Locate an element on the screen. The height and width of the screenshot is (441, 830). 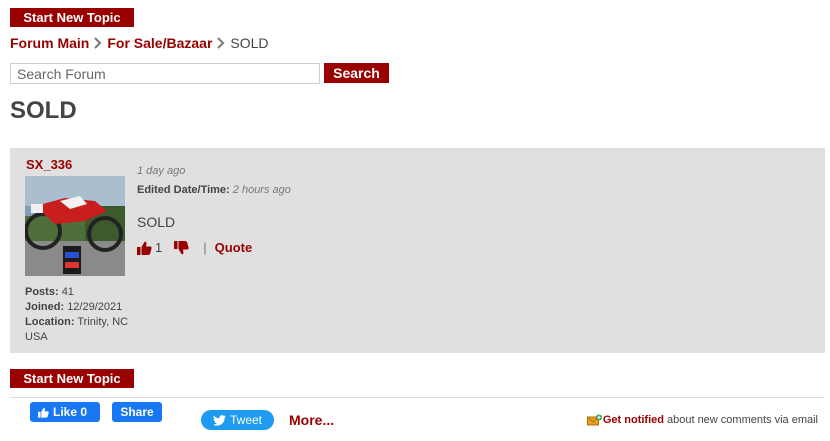
breadcrumb: Forum Main For Sale/Bazaar SOLD is located at coordinates (139, 43).